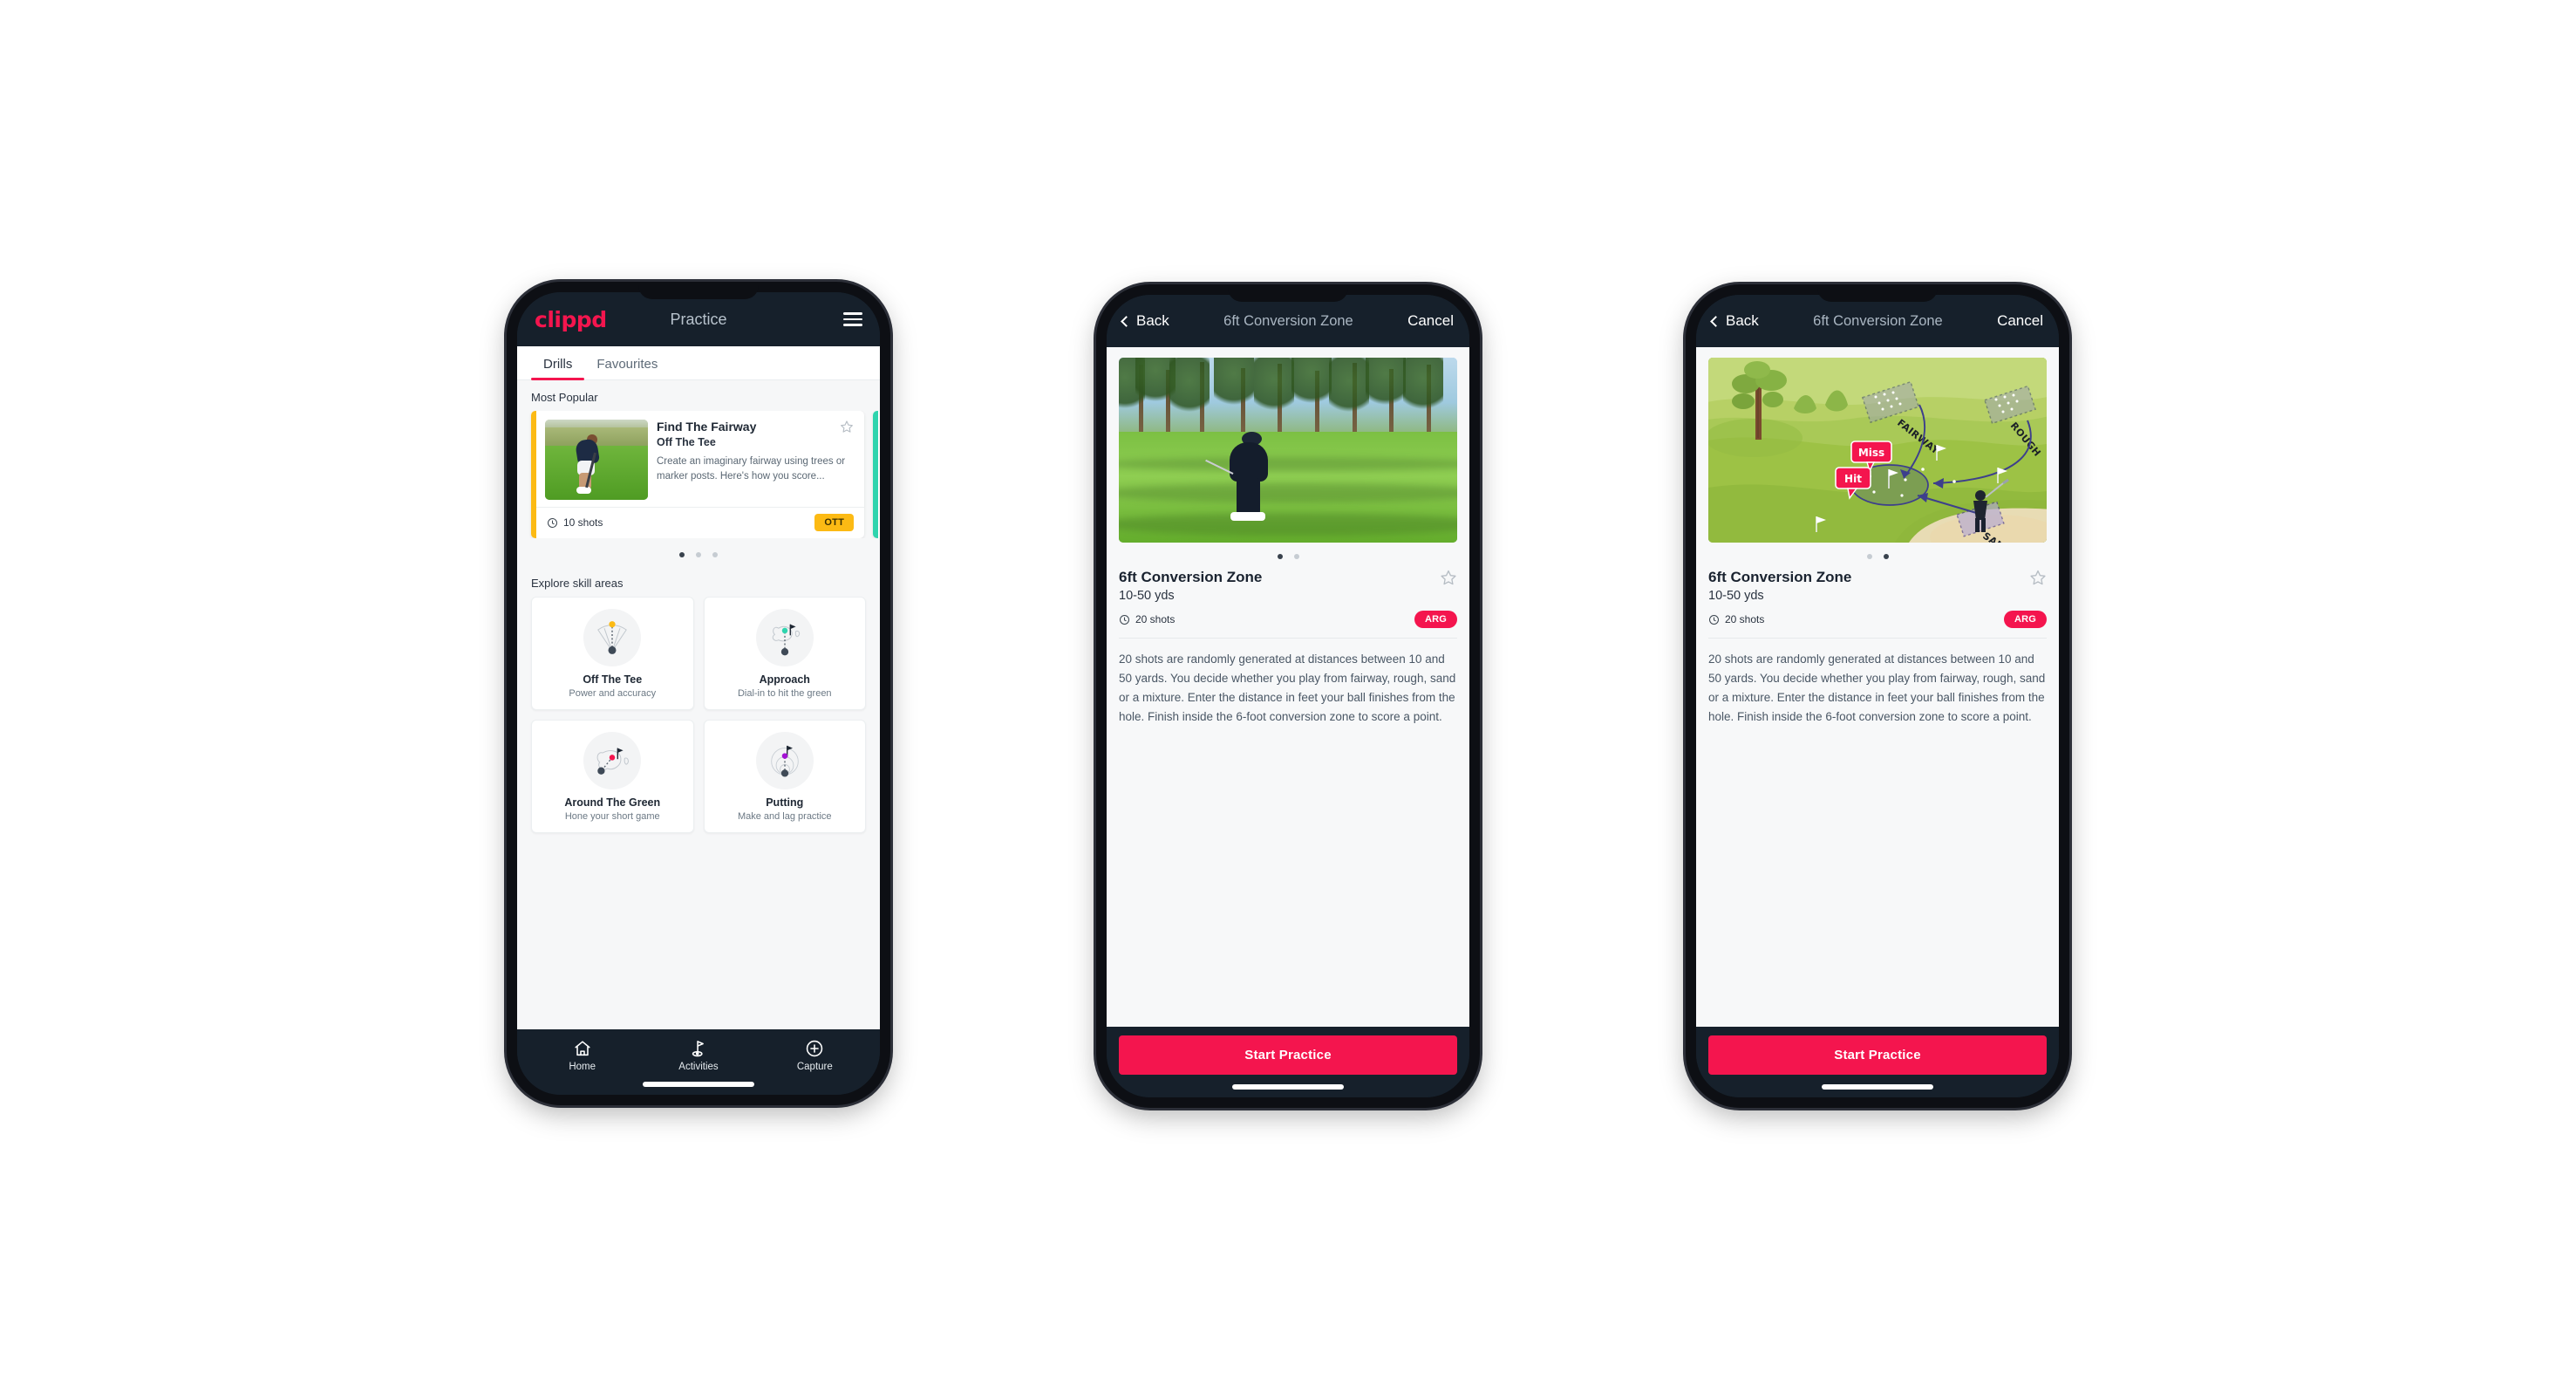 This screenshot has height=1387, width=2576. I want to click on svg-text: Hit, so click(1853, 479).